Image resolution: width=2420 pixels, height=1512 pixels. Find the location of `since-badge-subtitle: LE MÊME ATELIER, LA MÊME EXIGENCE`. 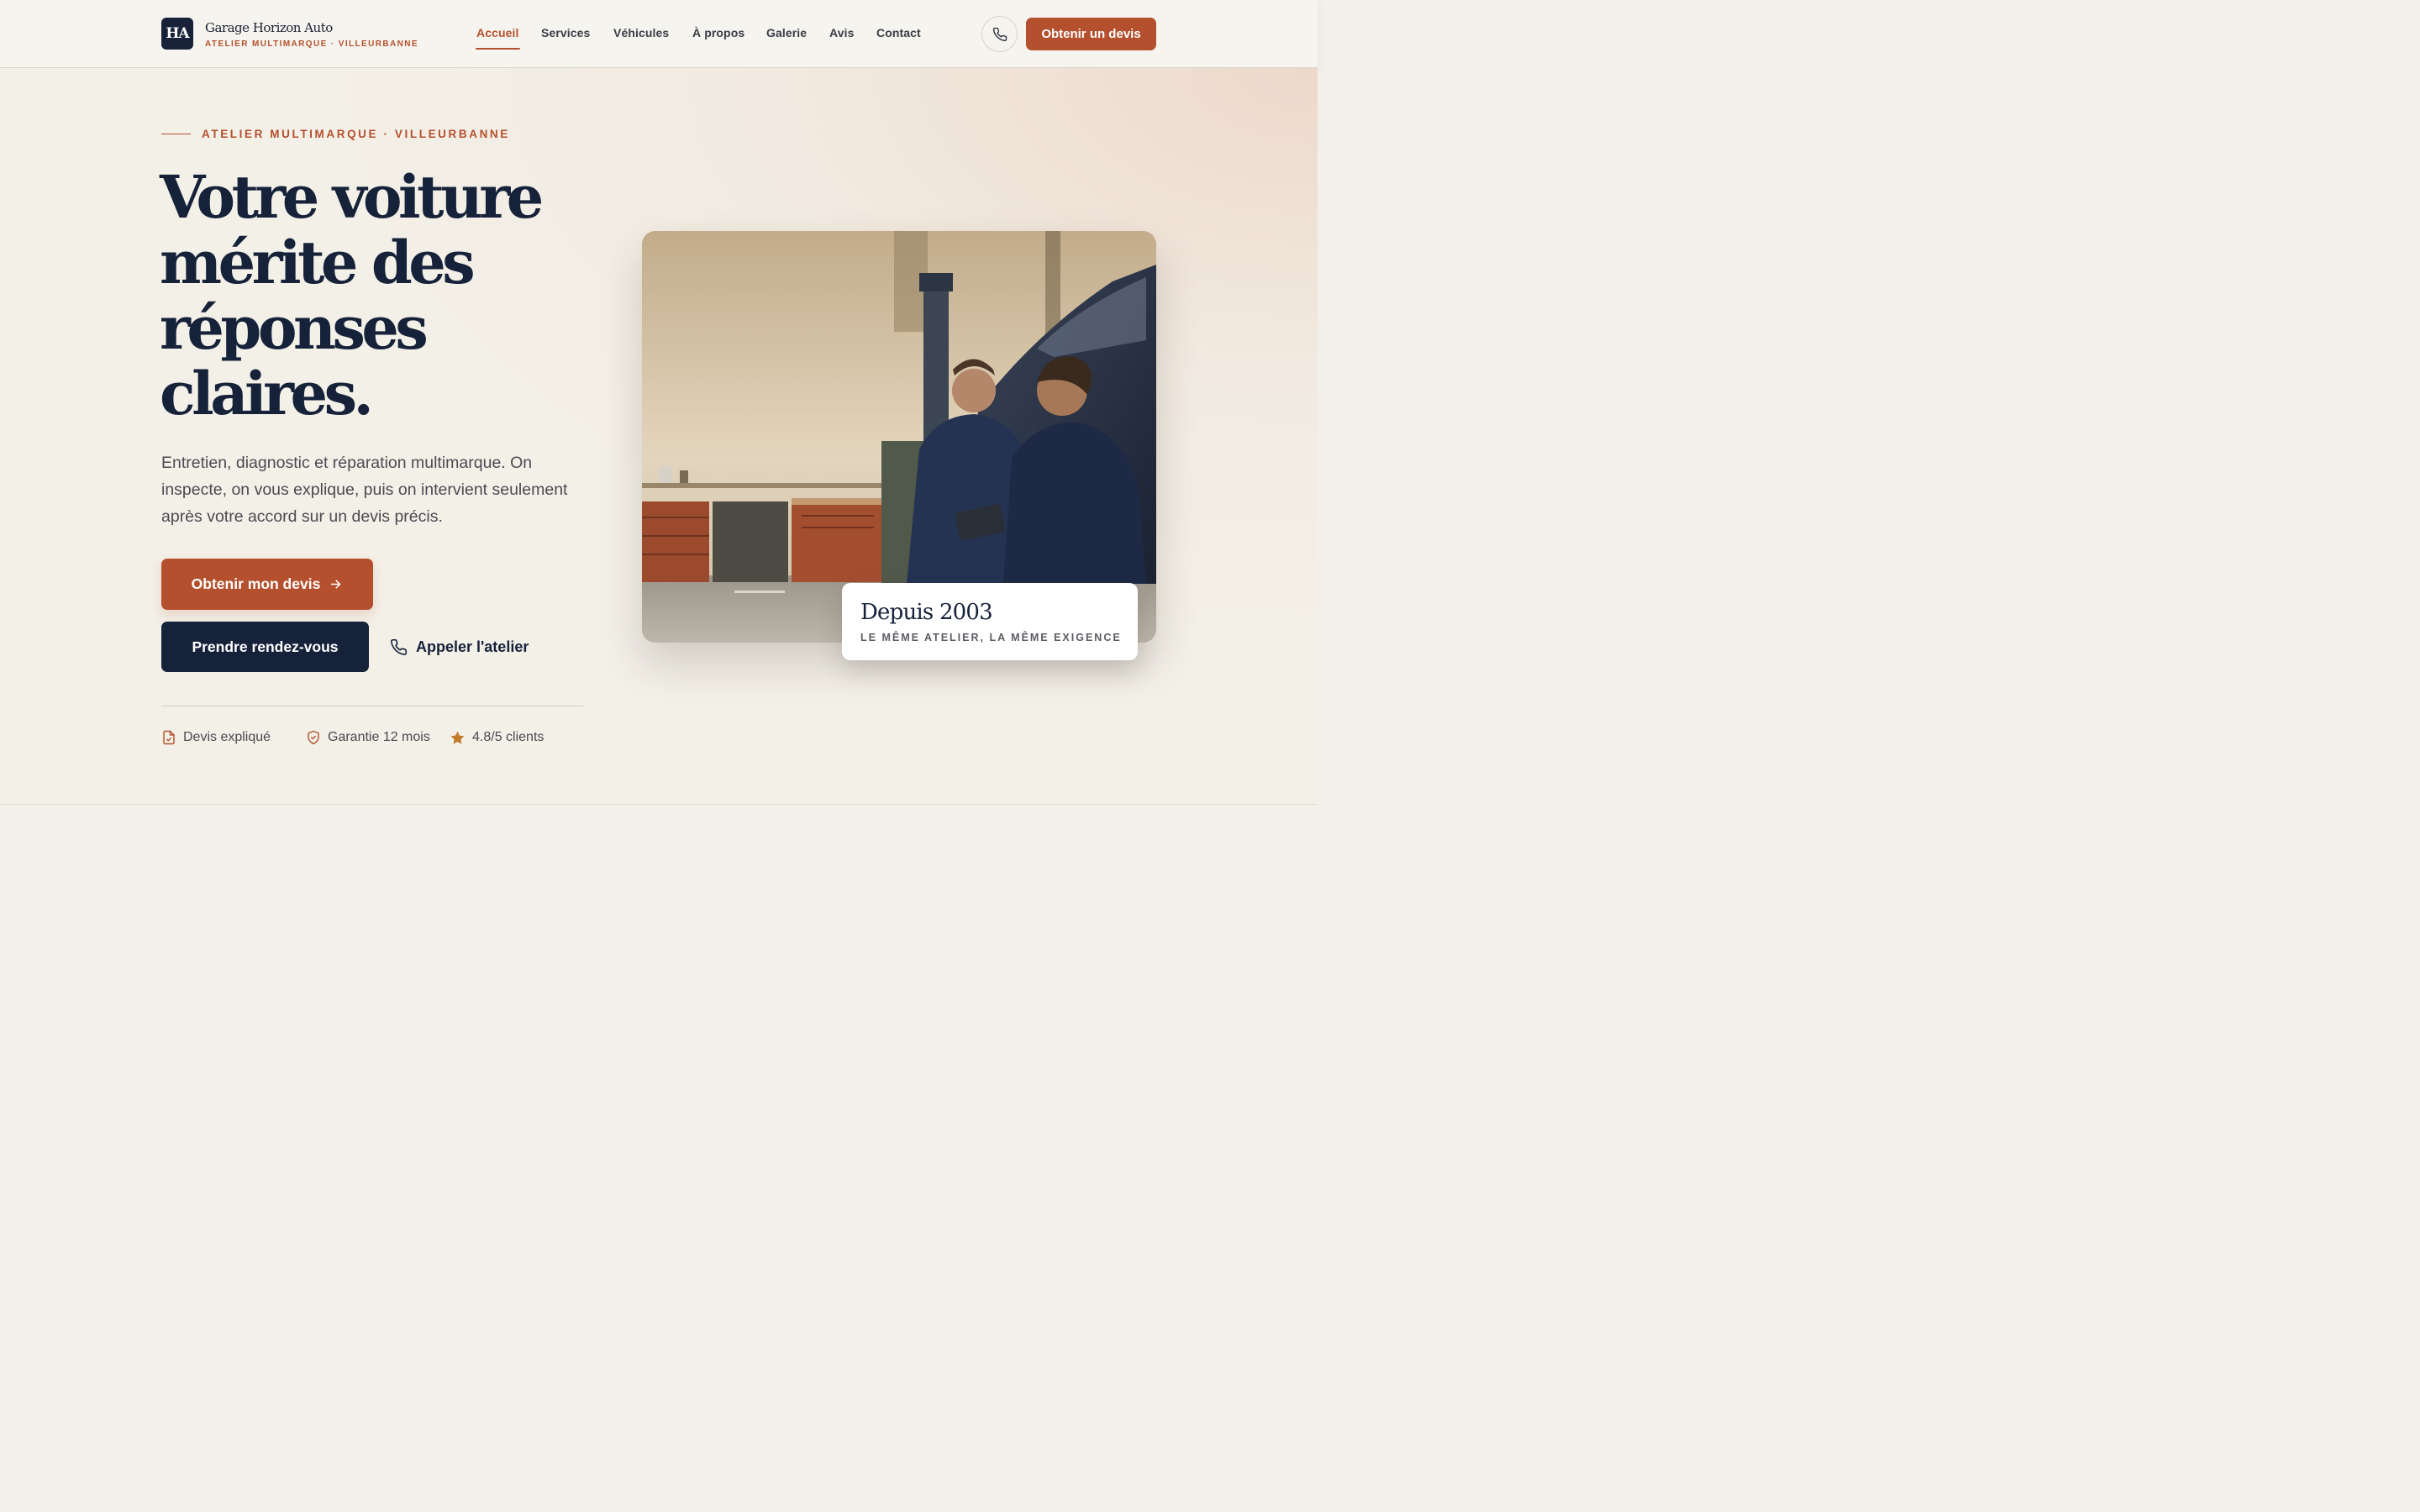

since-badge-subtitle: LE MÊME ATELIER, LA MÊME EXIGENCE is located at coordinates (991, 637).